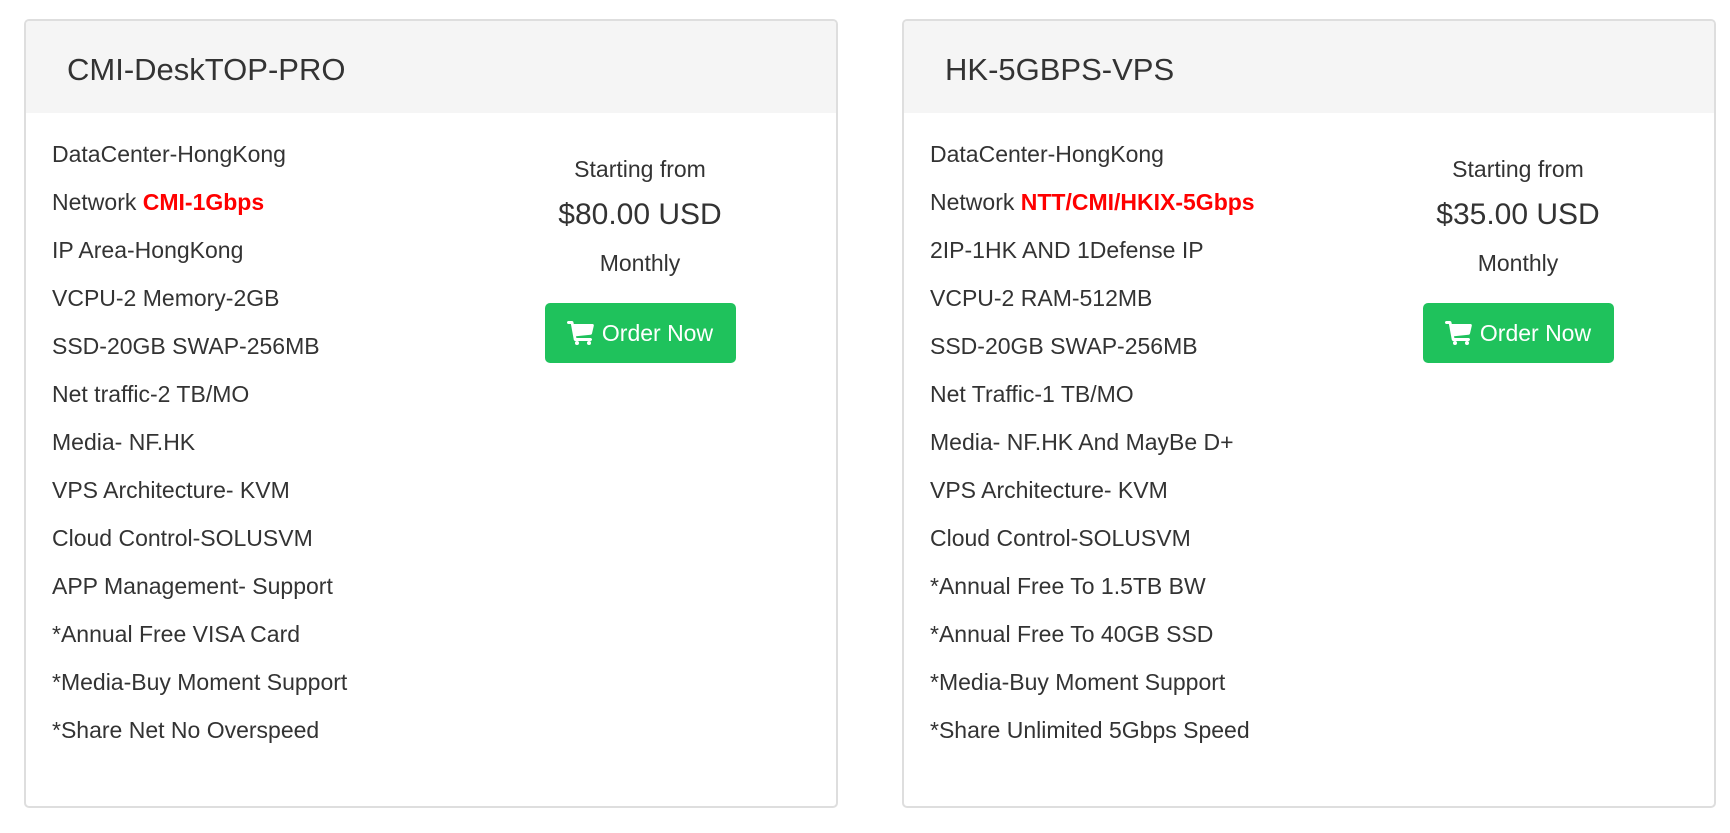 The width and height of the screenshot is (1730, 833). I want to click on feature-item: Net traffic-2 TB/MO, so click(151, 394).